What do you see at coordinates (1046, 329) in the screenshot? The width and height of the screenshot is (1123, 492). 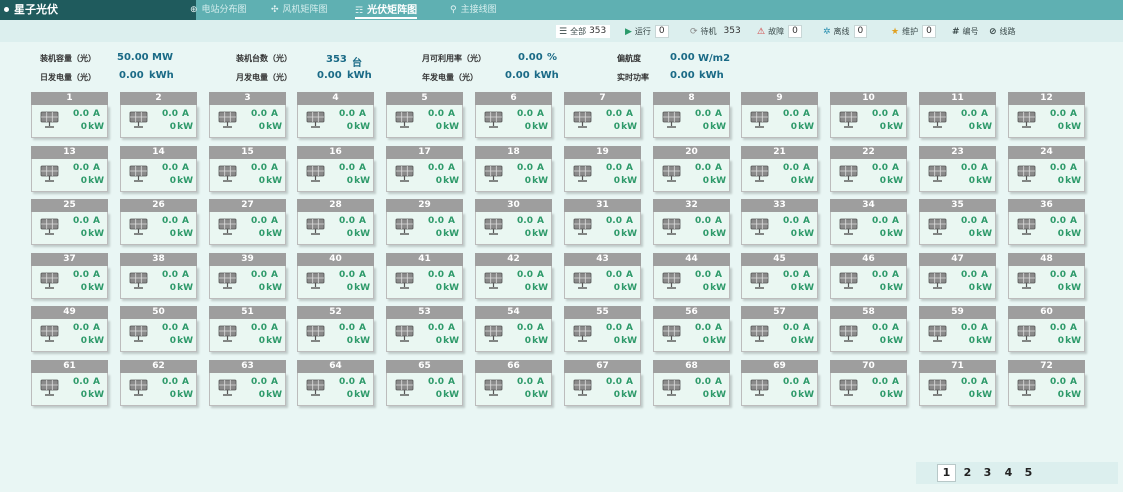 I see `inverter-card: 60 0.0 A 0 kW` at bounding box center [1046, 329].